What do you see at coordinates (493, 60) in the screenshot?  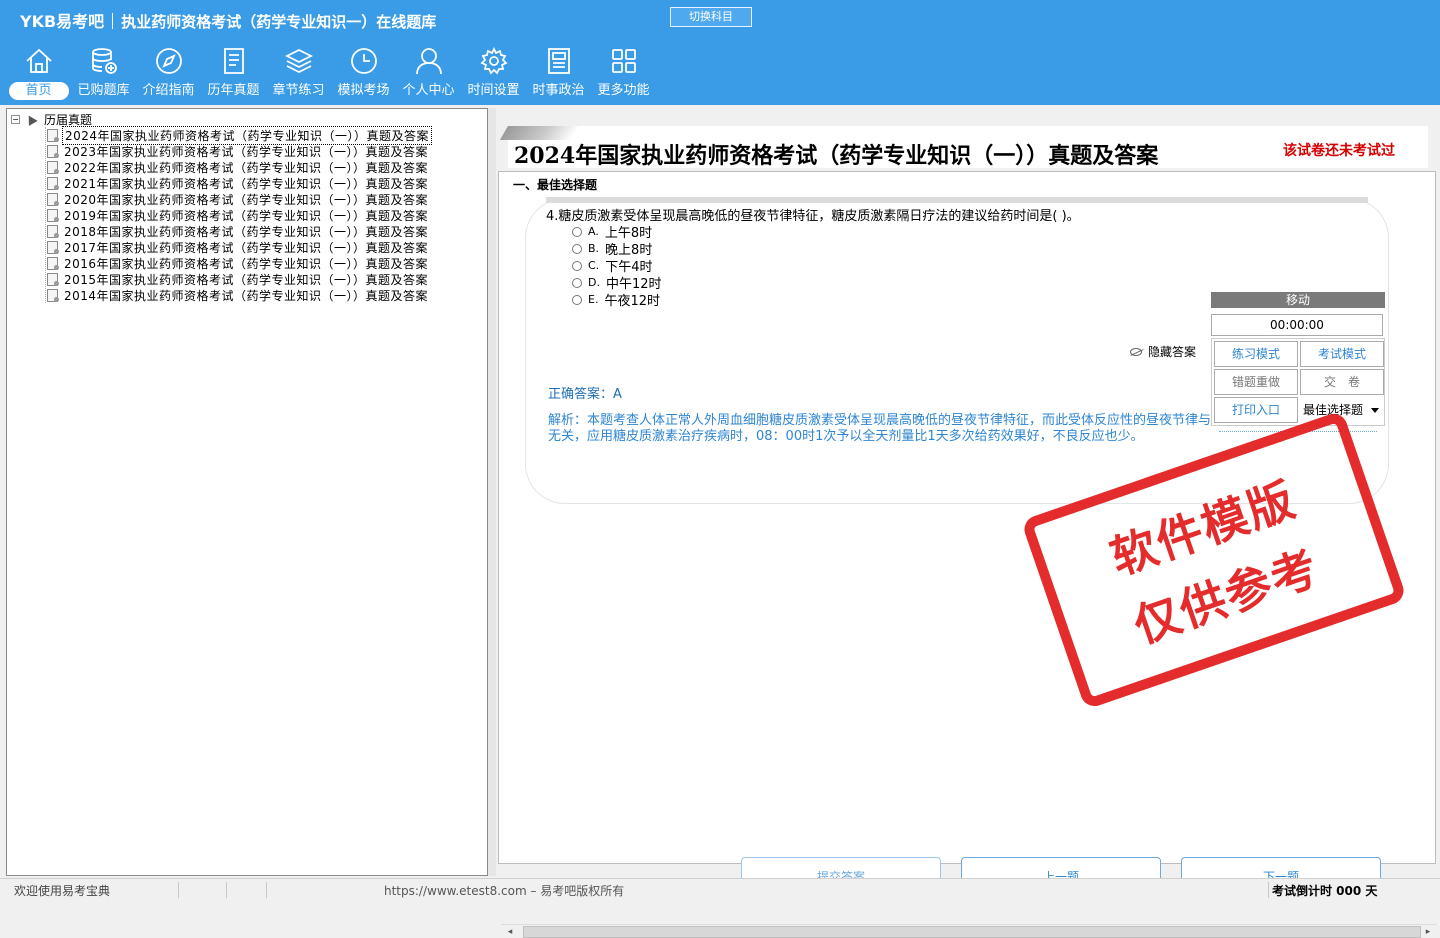 I see `gear-icon` at bounding box center [493, 60].